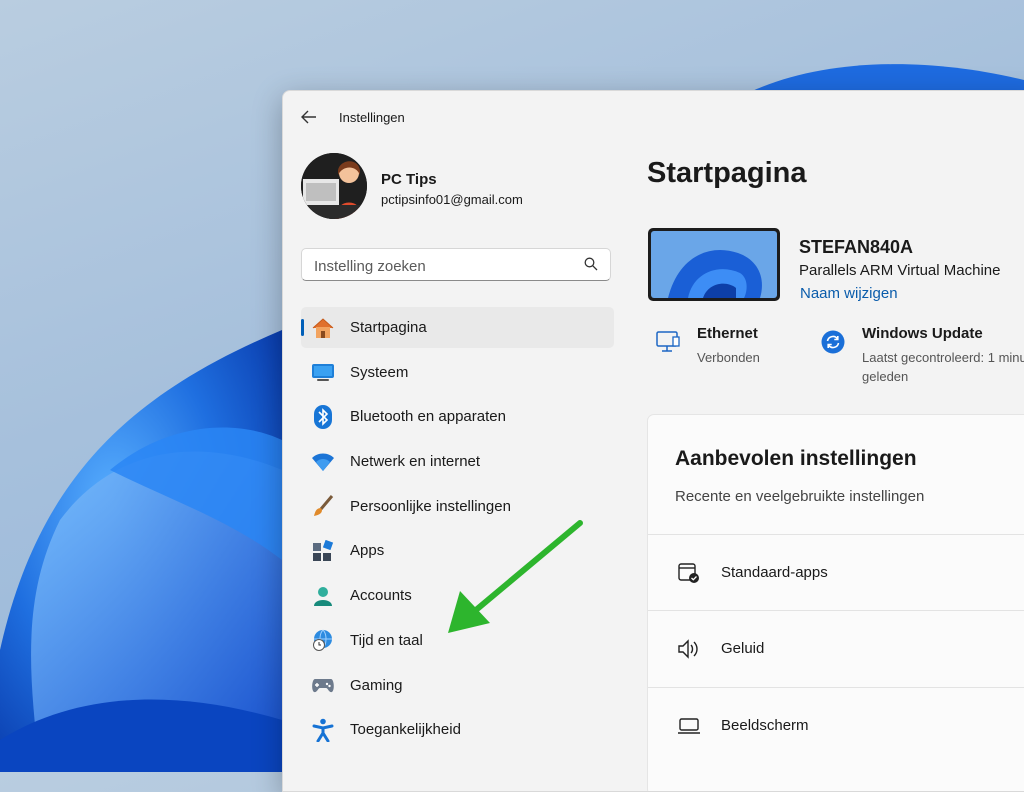 Image resolution: width=1024 pixels, height=792 pixels. I want to click on avatar-illustration-icon, so click(334, 186).